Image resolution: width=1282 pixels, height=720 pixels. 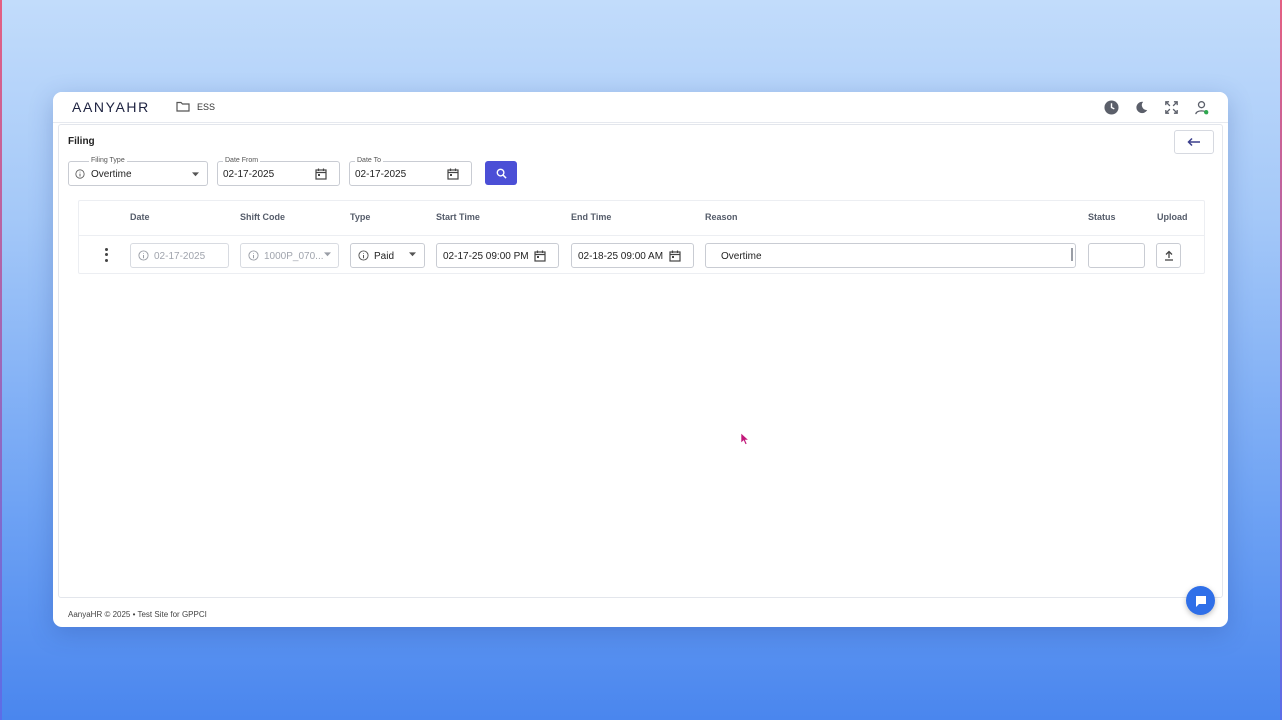 I want to click on footer-text: AanyaHR © 2025 • Test Site for GPPCI, so click(x=137, y=614).